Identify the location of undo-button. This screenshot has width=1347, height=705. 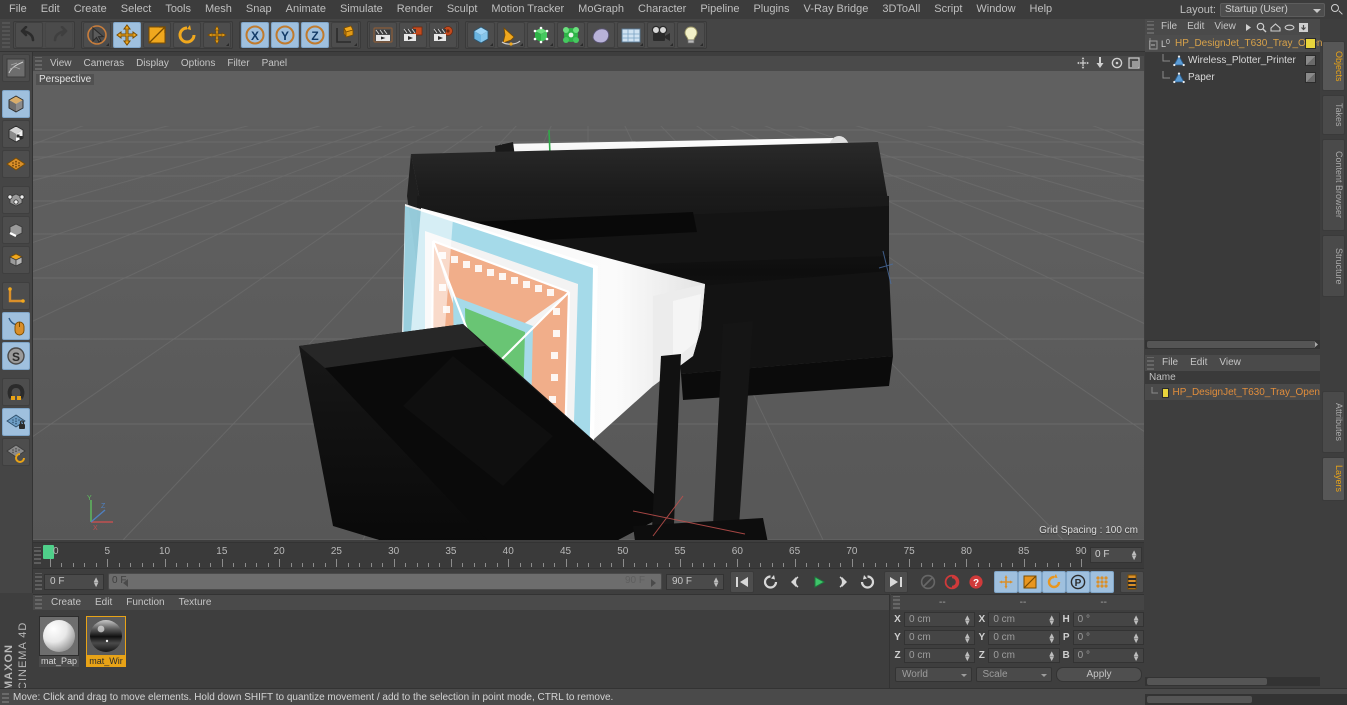
(29, 35).